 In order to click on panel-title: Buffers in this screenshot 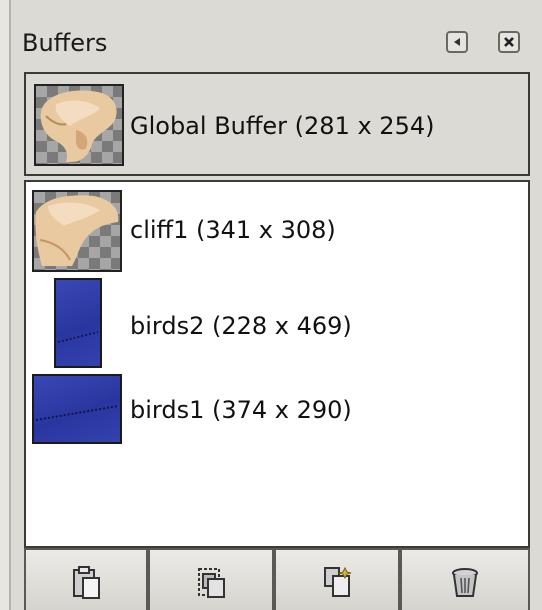, I will do `click(65, 43)`.